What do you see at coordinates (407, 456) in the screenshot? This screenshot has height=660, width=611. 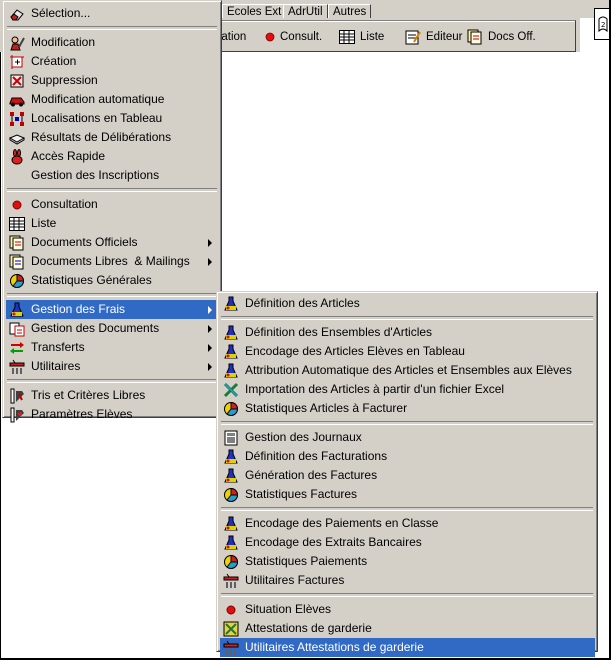 I see `submenu-item-definition-facturations: Définition des Facturations` at bounding box center [407, 456].